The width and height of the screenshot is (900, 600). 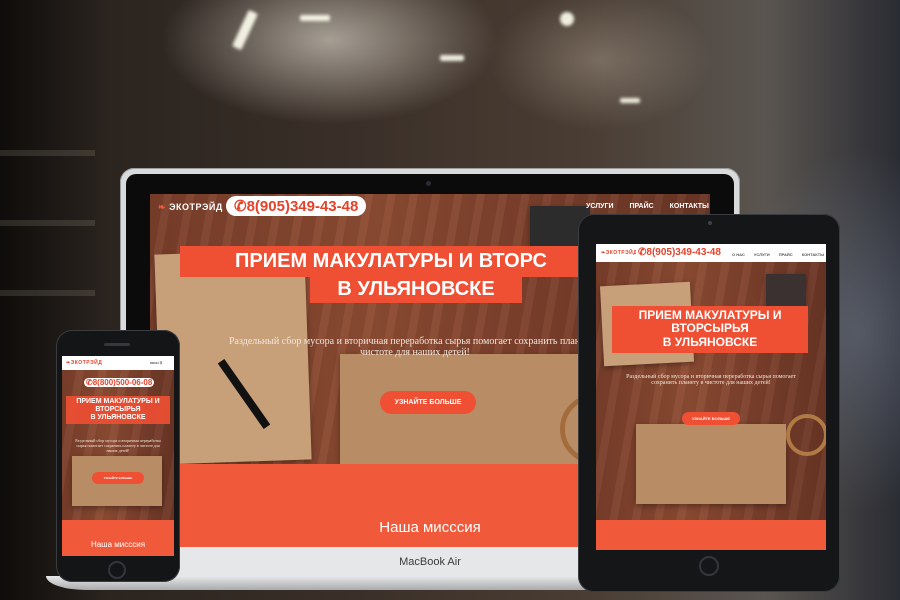 What do you see at coordinates (117, 344) in the screenshot?
I see `speaker` at bounding box center [117, 344].